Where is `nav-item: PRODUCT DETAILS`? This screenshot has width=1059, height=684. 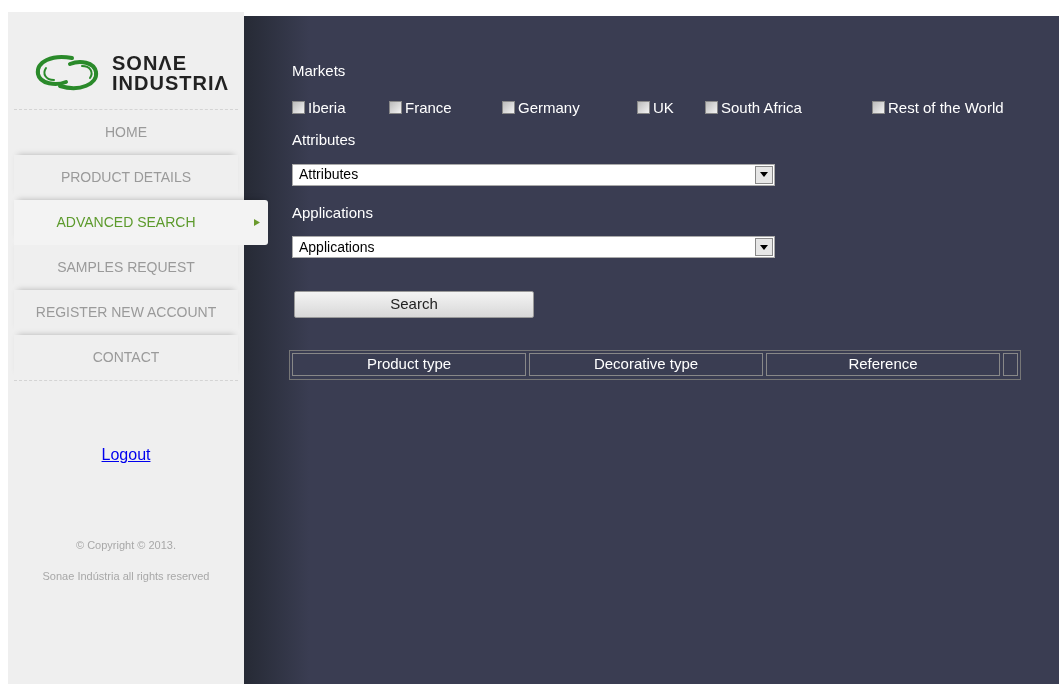 nav-item: PRODUCT DETAILS is located at coordinates (126, 177).